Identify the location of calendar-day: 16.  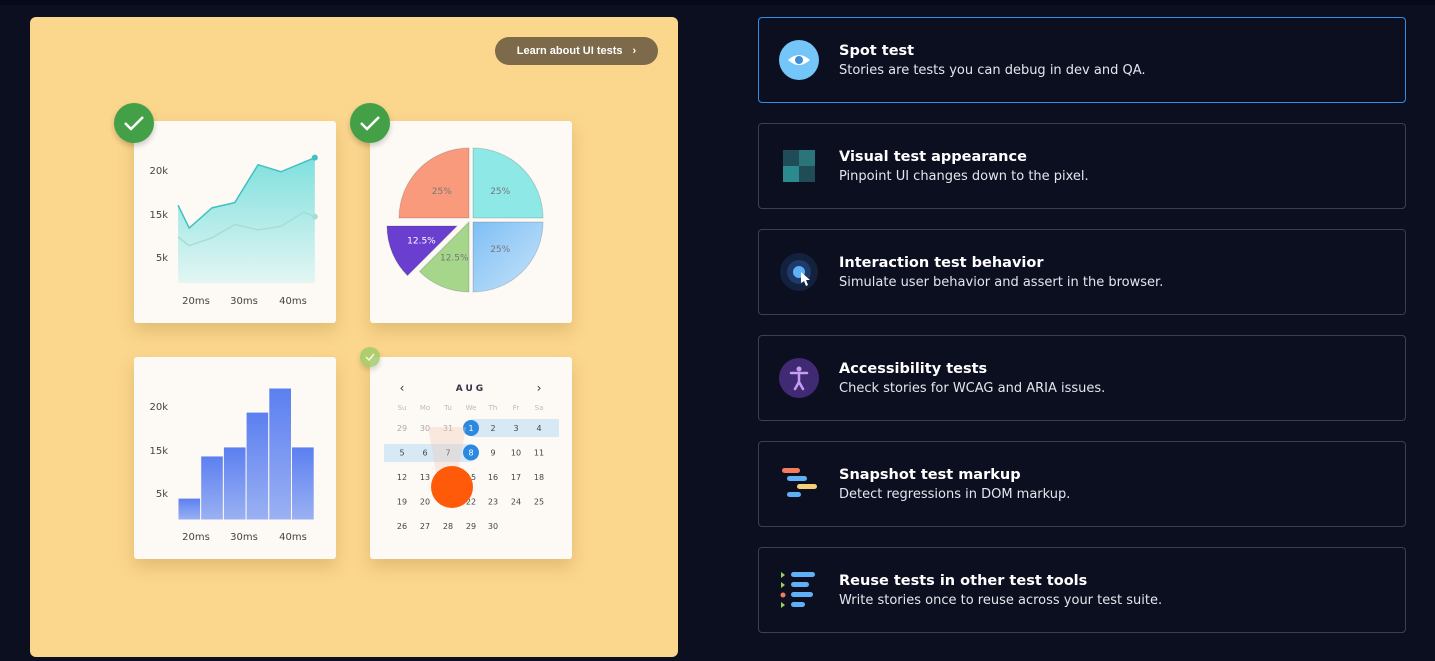
(493, 477).